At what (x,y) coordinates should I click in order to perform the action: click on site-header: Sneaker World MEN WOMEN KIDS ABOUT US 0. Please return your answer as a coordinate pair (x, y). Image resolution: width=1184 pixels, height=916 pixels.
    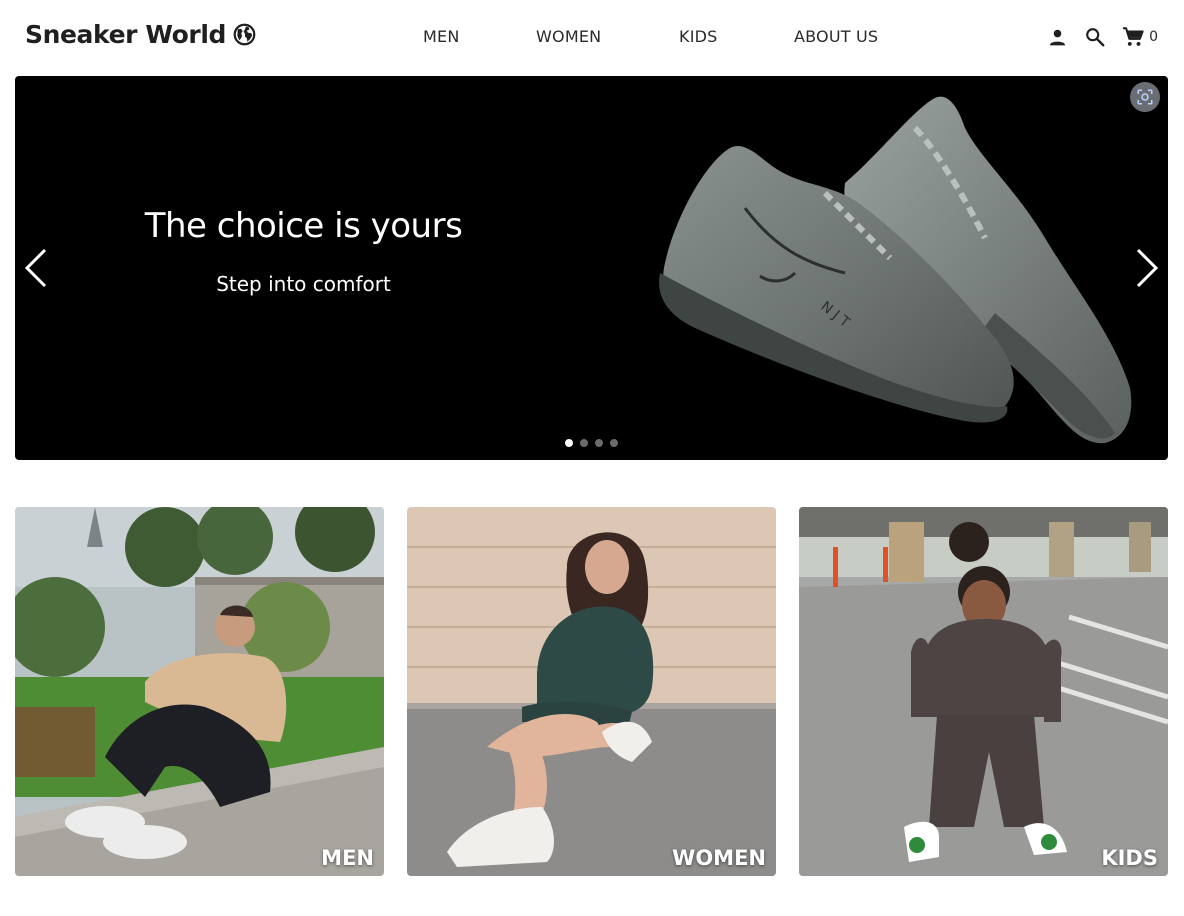
    Looking at the image, I should click on (592, 38).